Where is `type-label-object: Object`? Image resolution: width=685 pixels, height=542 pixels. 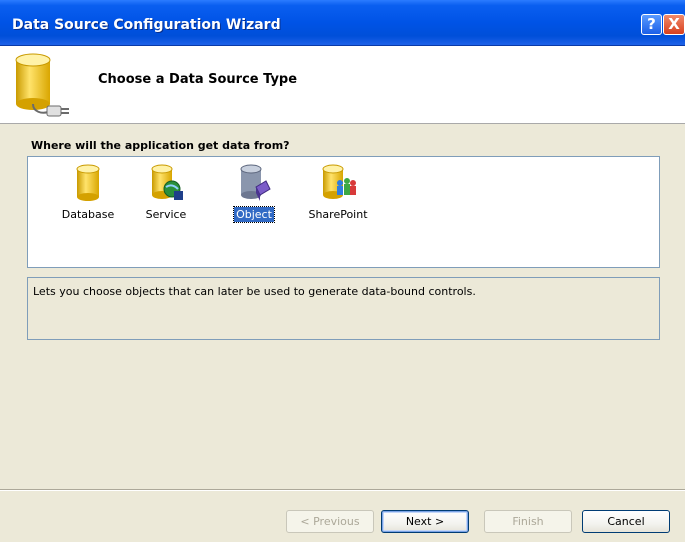
type-label-object: Object is located at coordinates (254, 214).